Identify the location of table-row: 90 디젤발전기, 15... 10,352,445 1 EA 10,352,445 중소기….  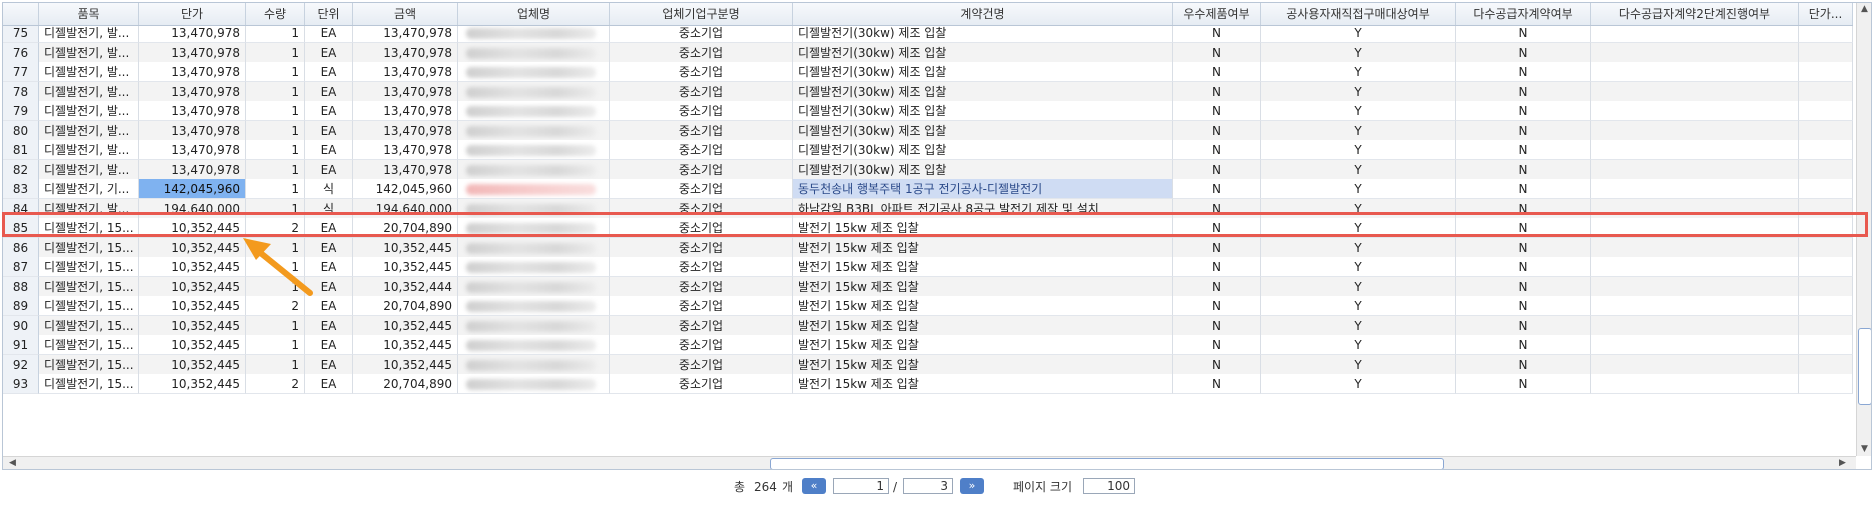
(928, 325).